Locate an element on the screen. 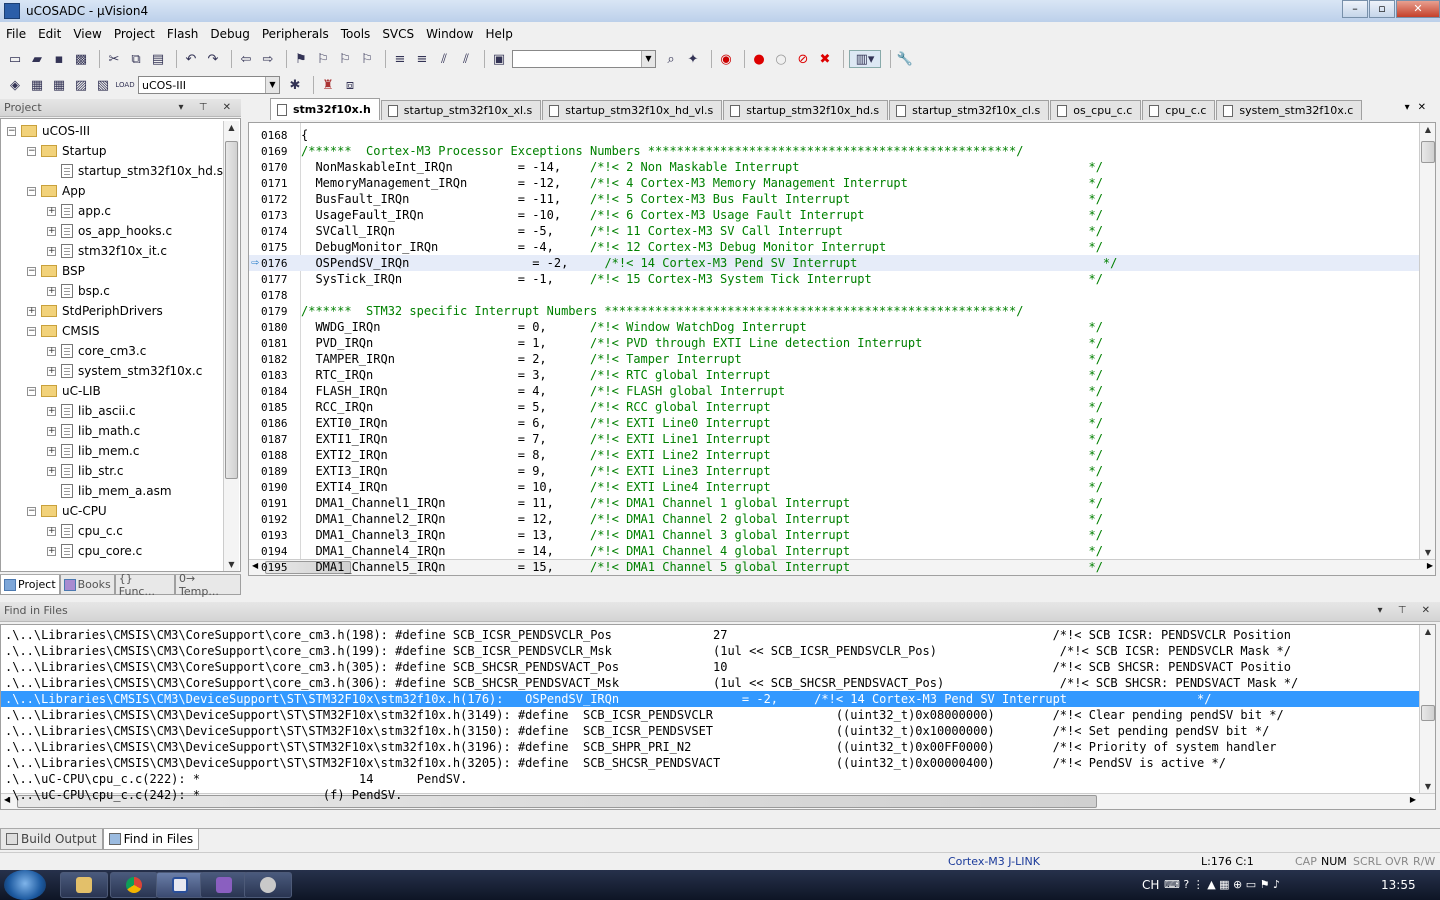 The image size is (1440, 900). bookmark-next-icon: ⚐ is located at coordinates (345, 59).